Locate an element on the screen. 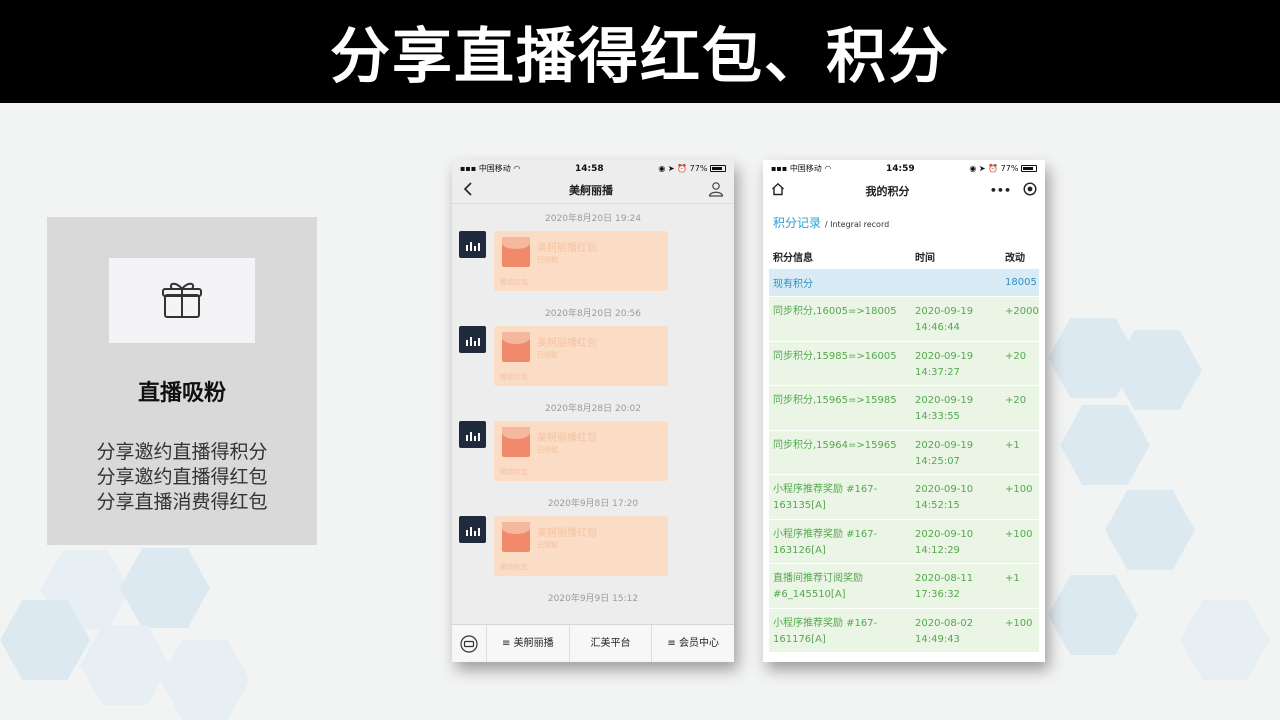 This screenshot has width=1280, height=720. clock: 14:59 is located at coordinates (900, 168).